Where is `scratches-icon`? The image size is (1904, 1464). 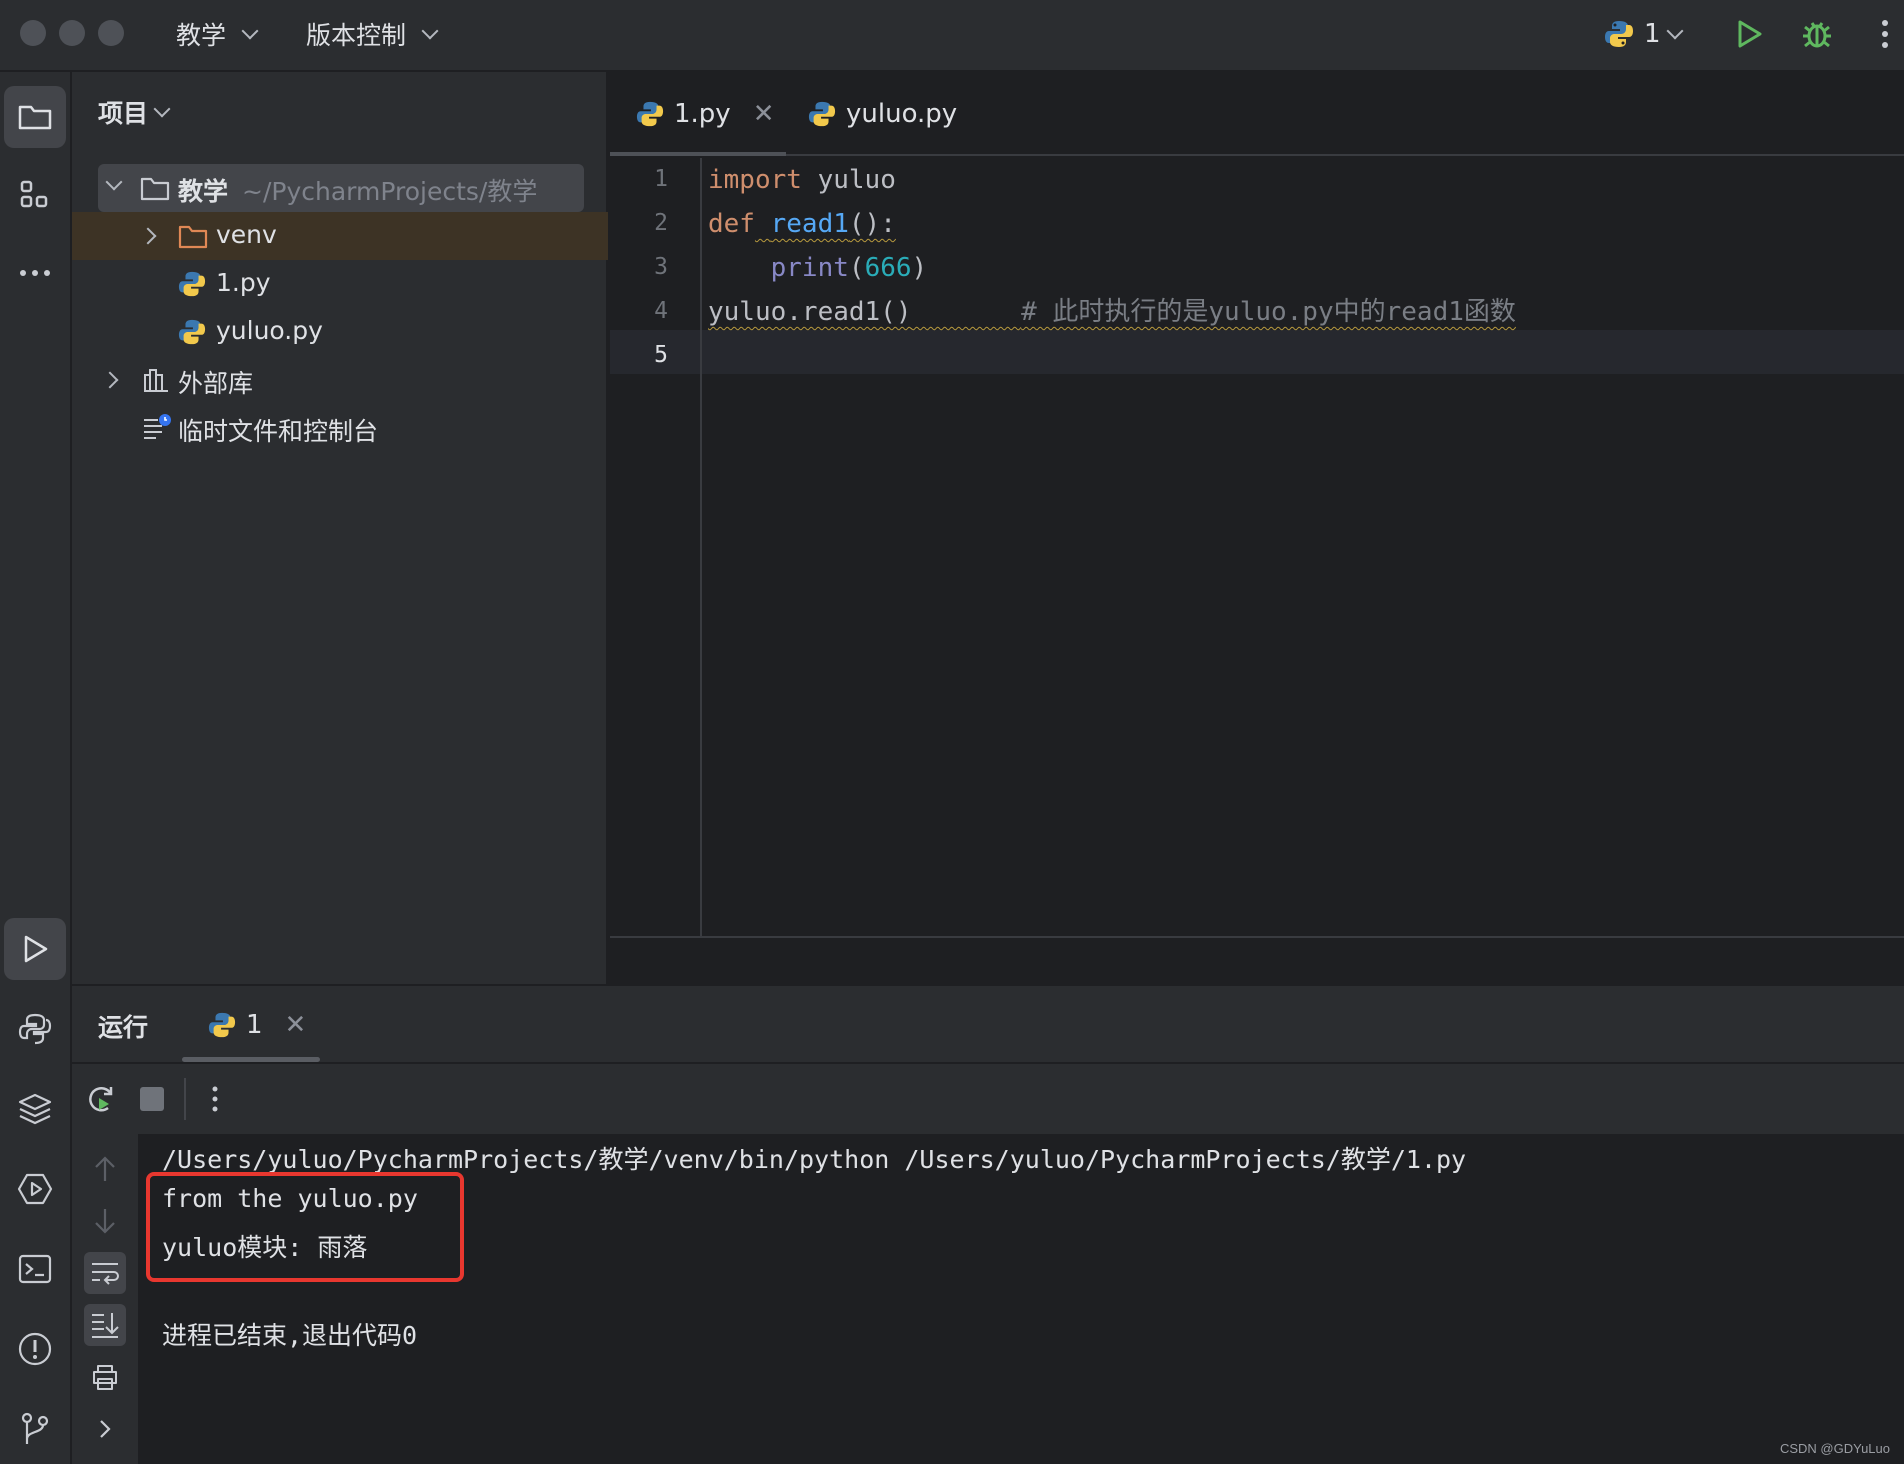
scratches-icon is located at coordinates (157, 426).